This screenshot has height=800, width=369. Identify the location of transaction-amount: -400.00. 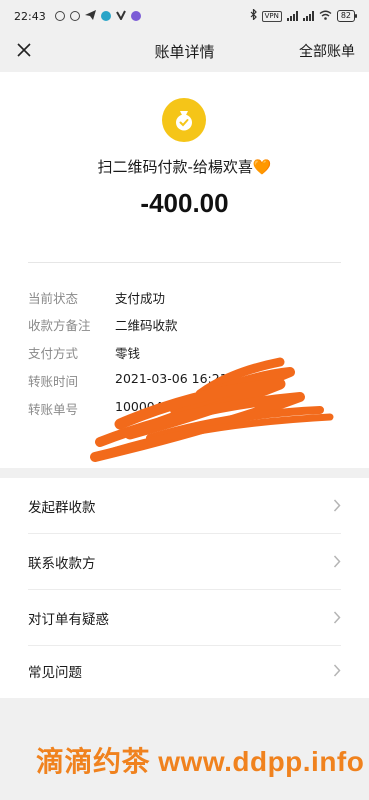
(184, 203).